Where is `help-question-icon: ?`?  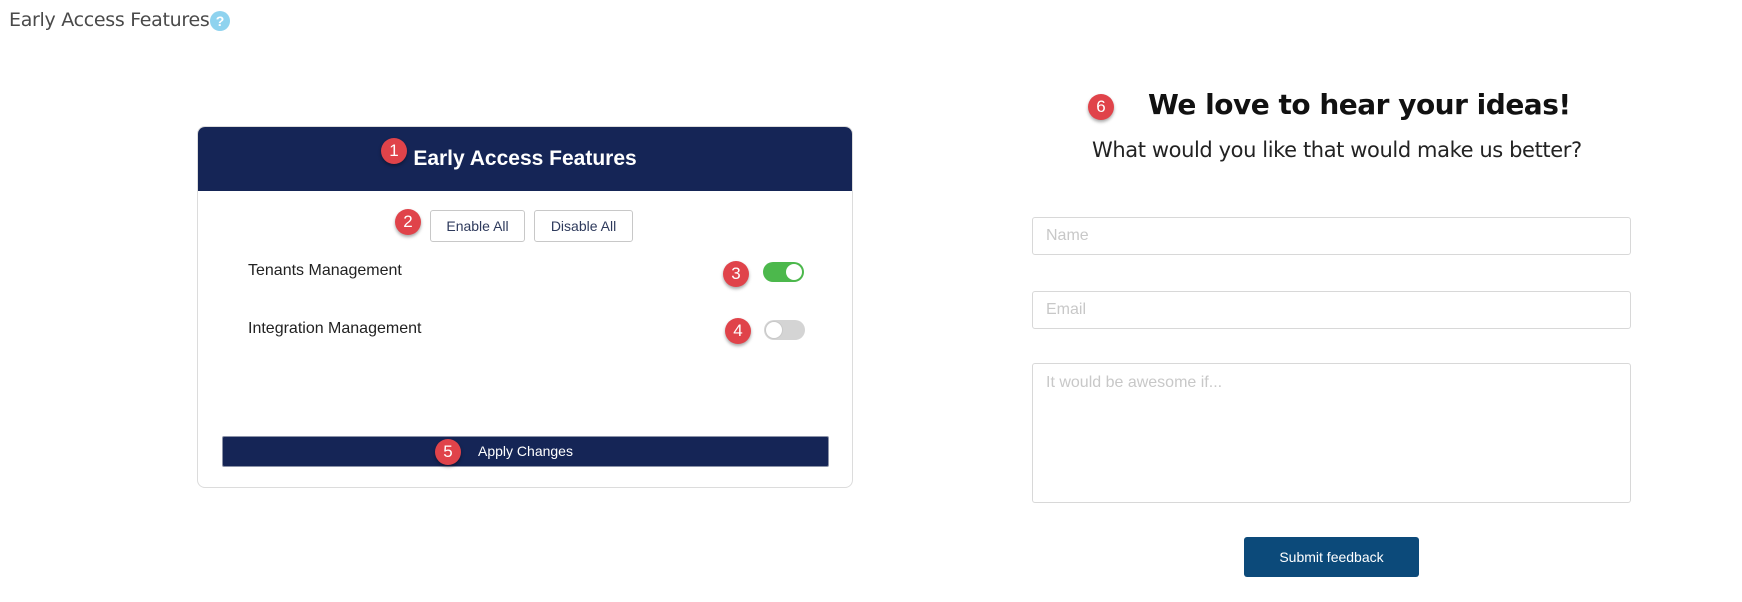
help-question-icon: ? is located at coordinates (220, 21).